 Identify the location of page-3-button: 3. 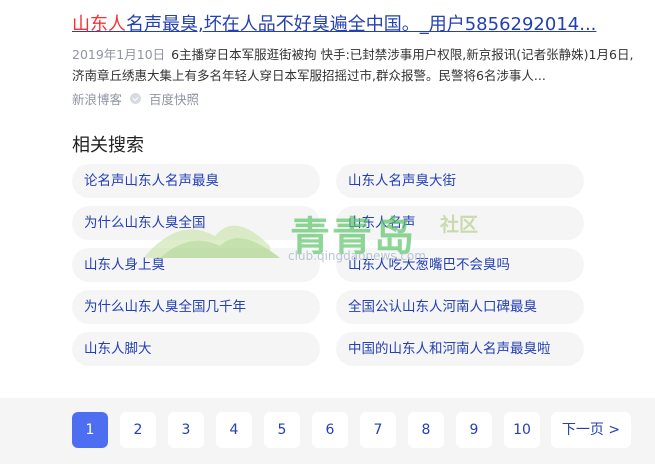
(186, 430).